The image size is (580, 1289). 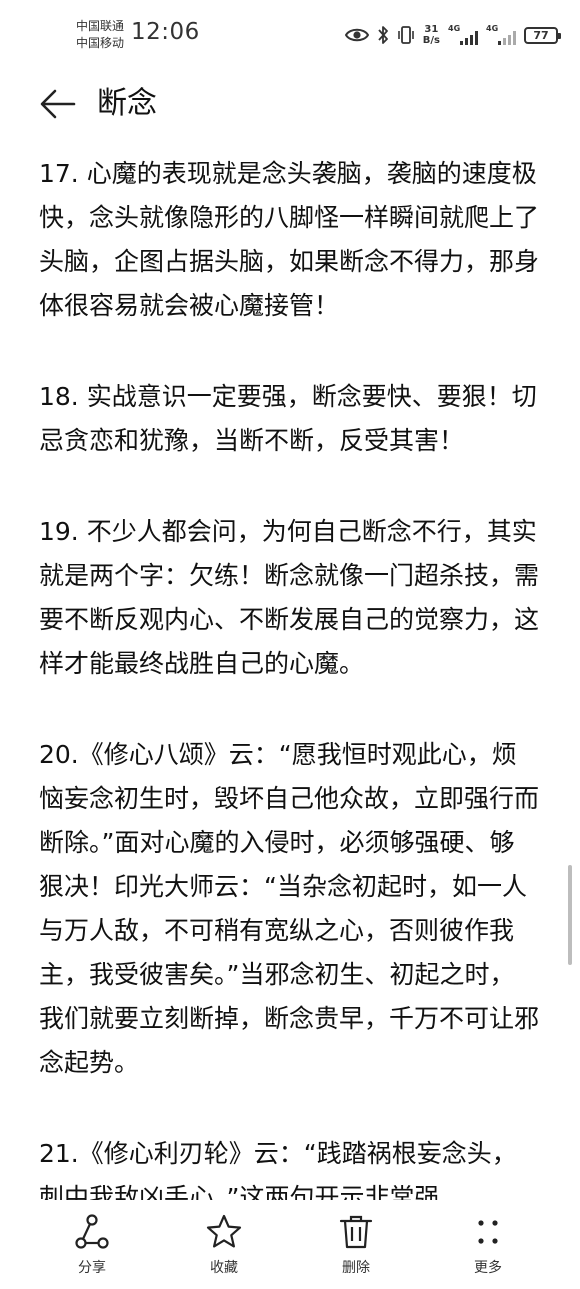 I want to click on carrier-names: 中国联通 中国移动, so click(x=100, y=35).